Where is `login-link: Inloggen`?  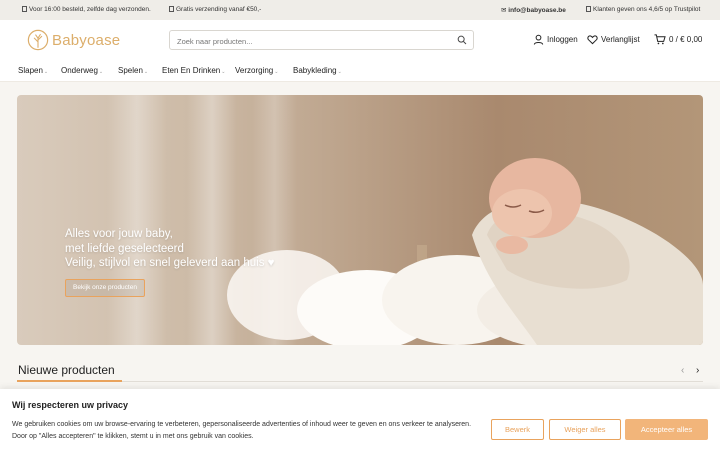 login-link: Inloggen is located at coordinates (555, 39).